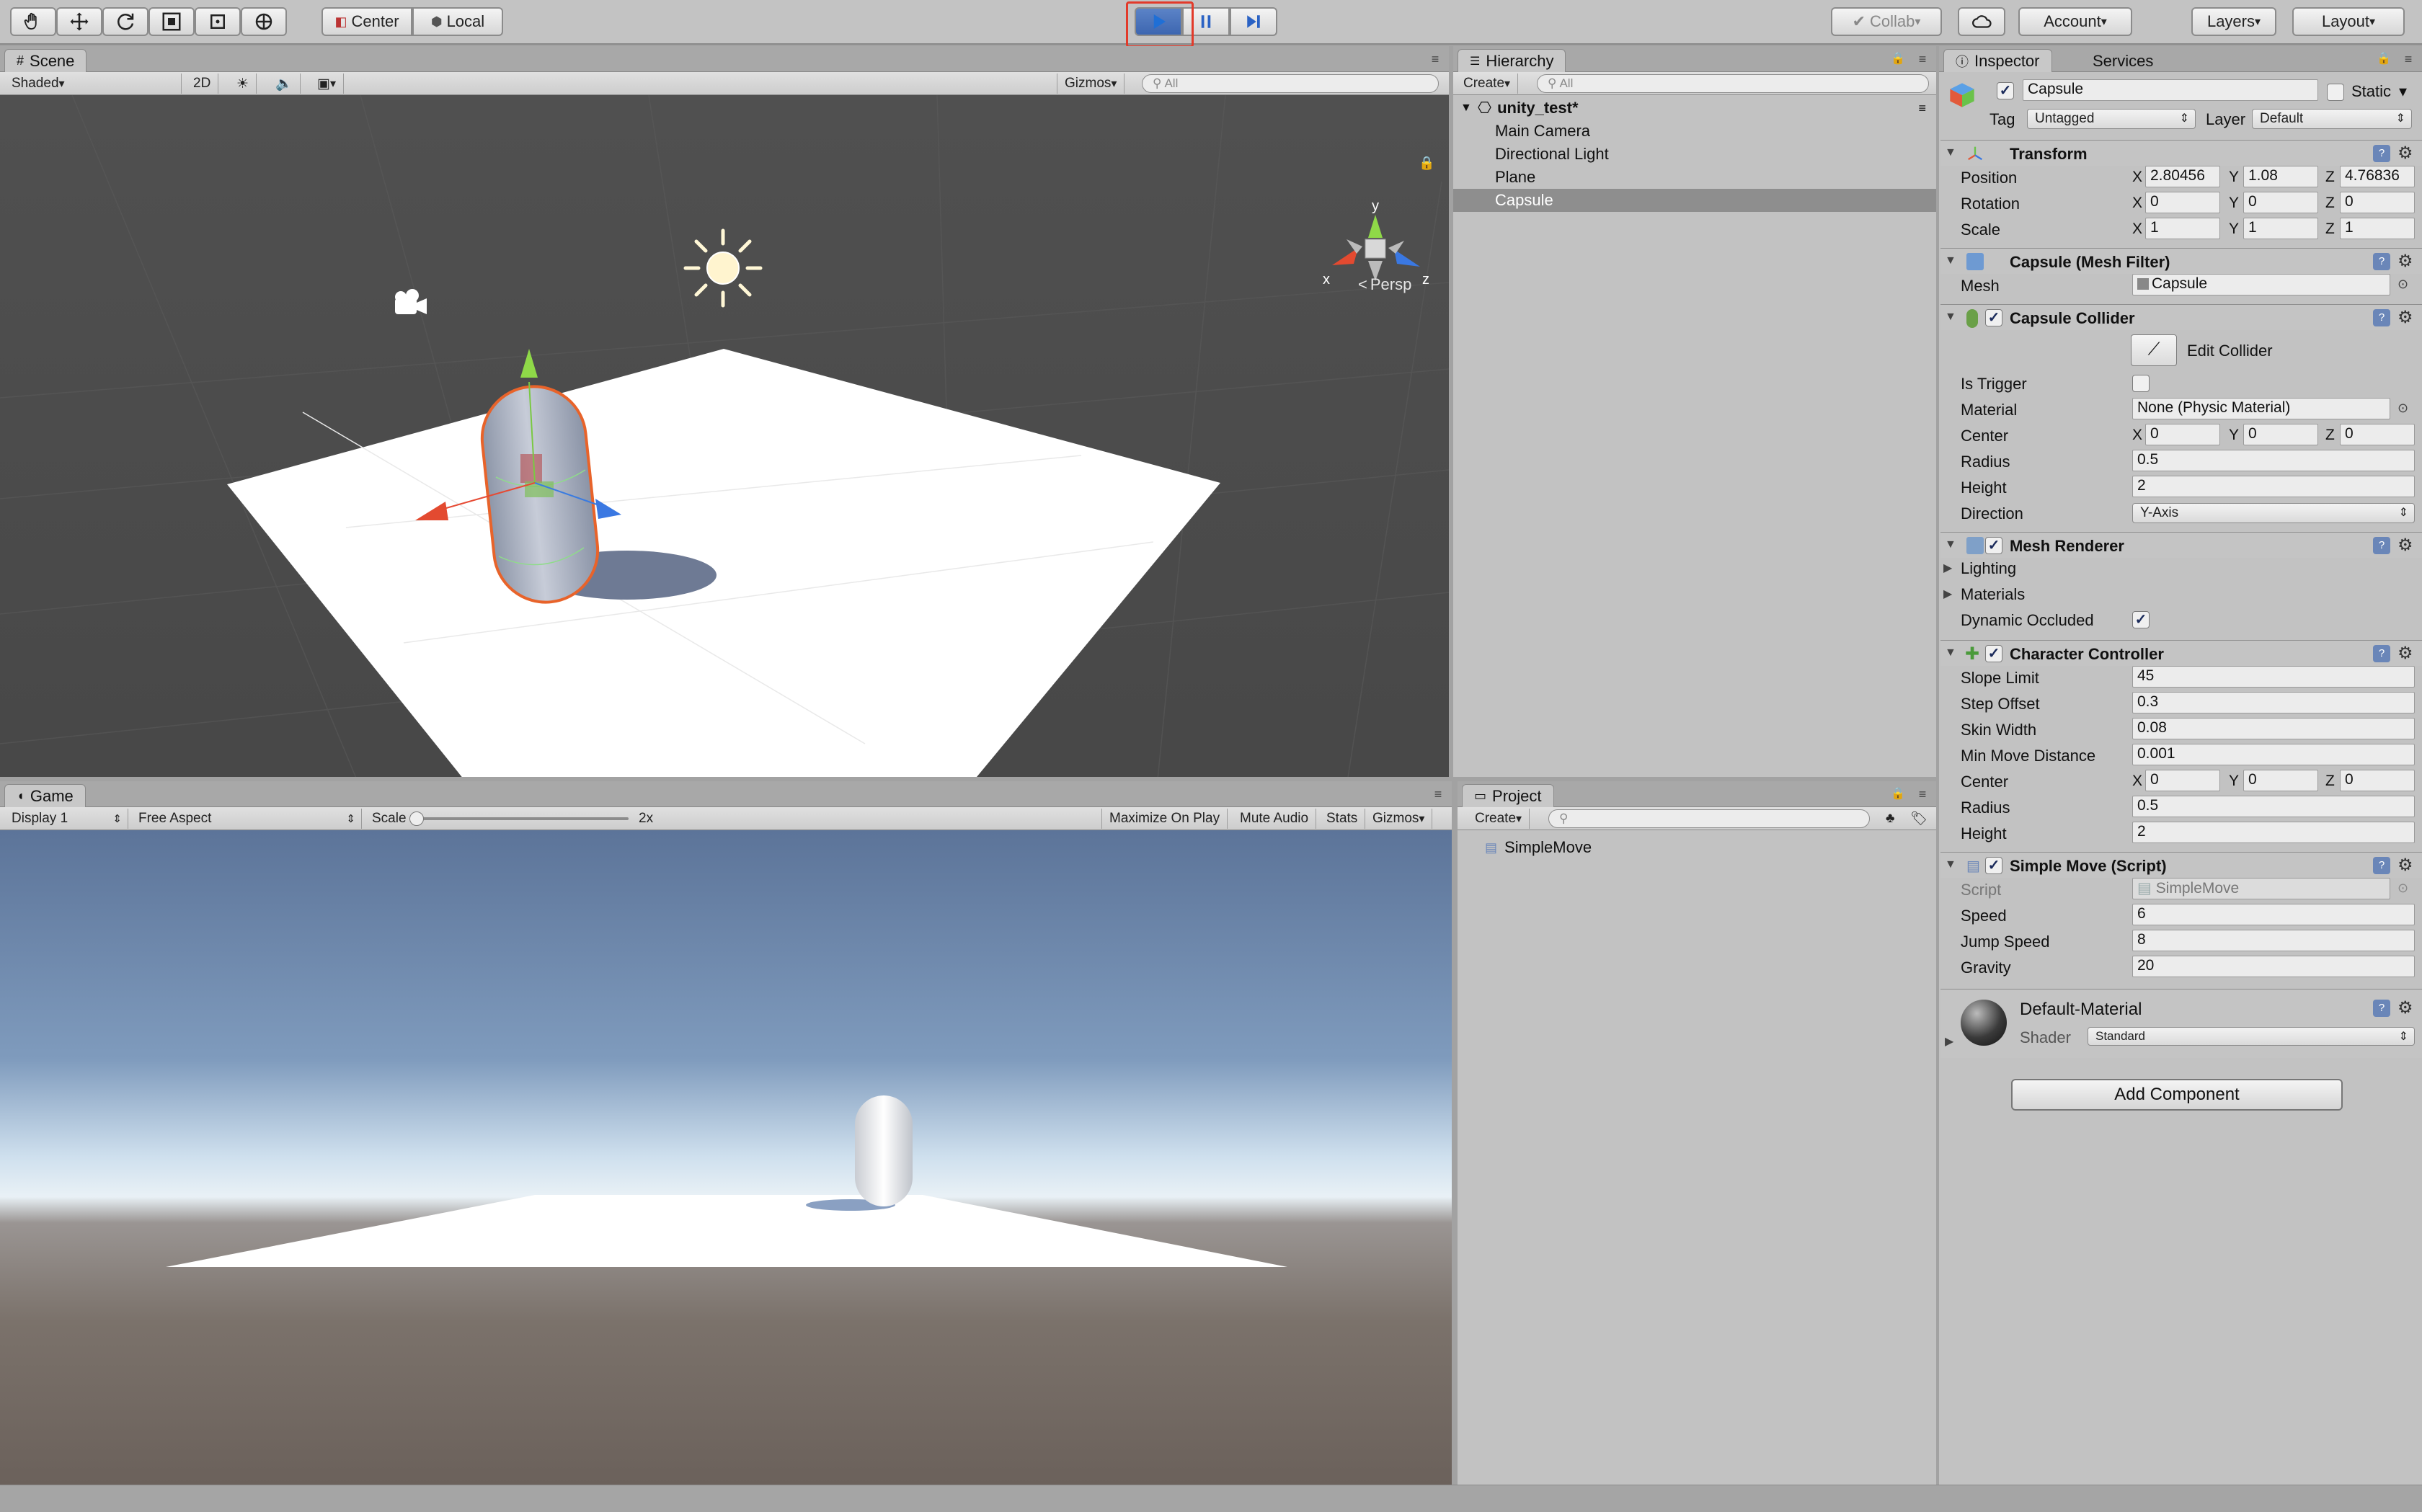 The image size is (2422, 1512). What do you see at coordinates (66, 819) in the screenshot?
I see `display-dropdown: Display 1 ⇕` at bounding box center [66, 819].